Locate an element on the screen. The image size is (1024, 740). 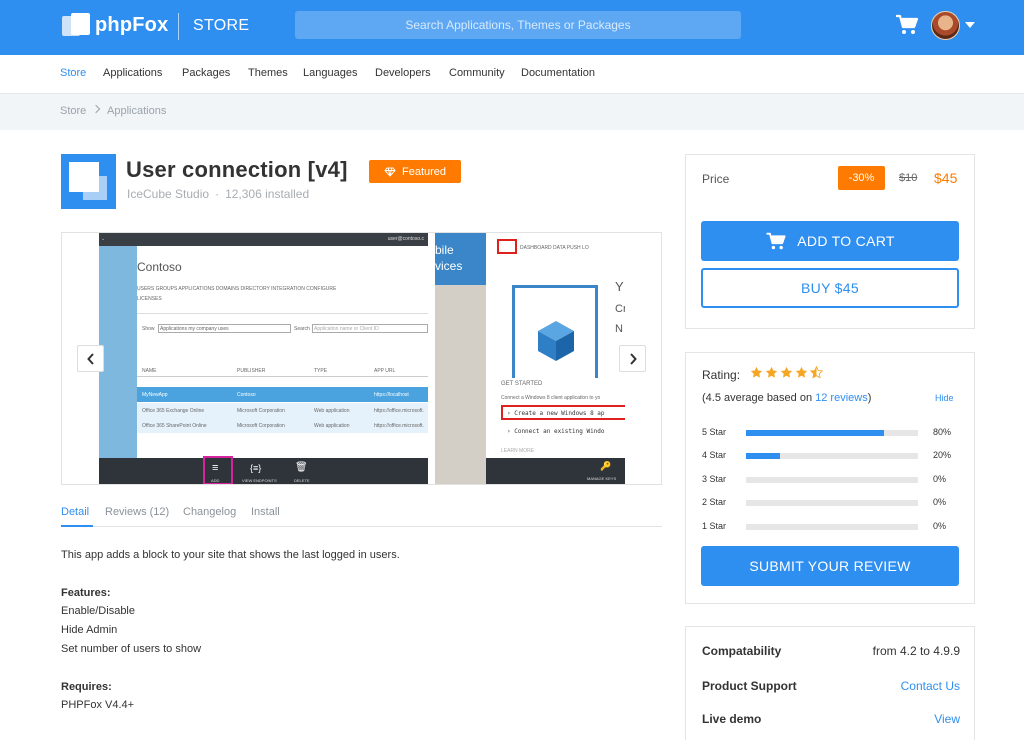
half-star-icon is located at coordinates (816, 372).